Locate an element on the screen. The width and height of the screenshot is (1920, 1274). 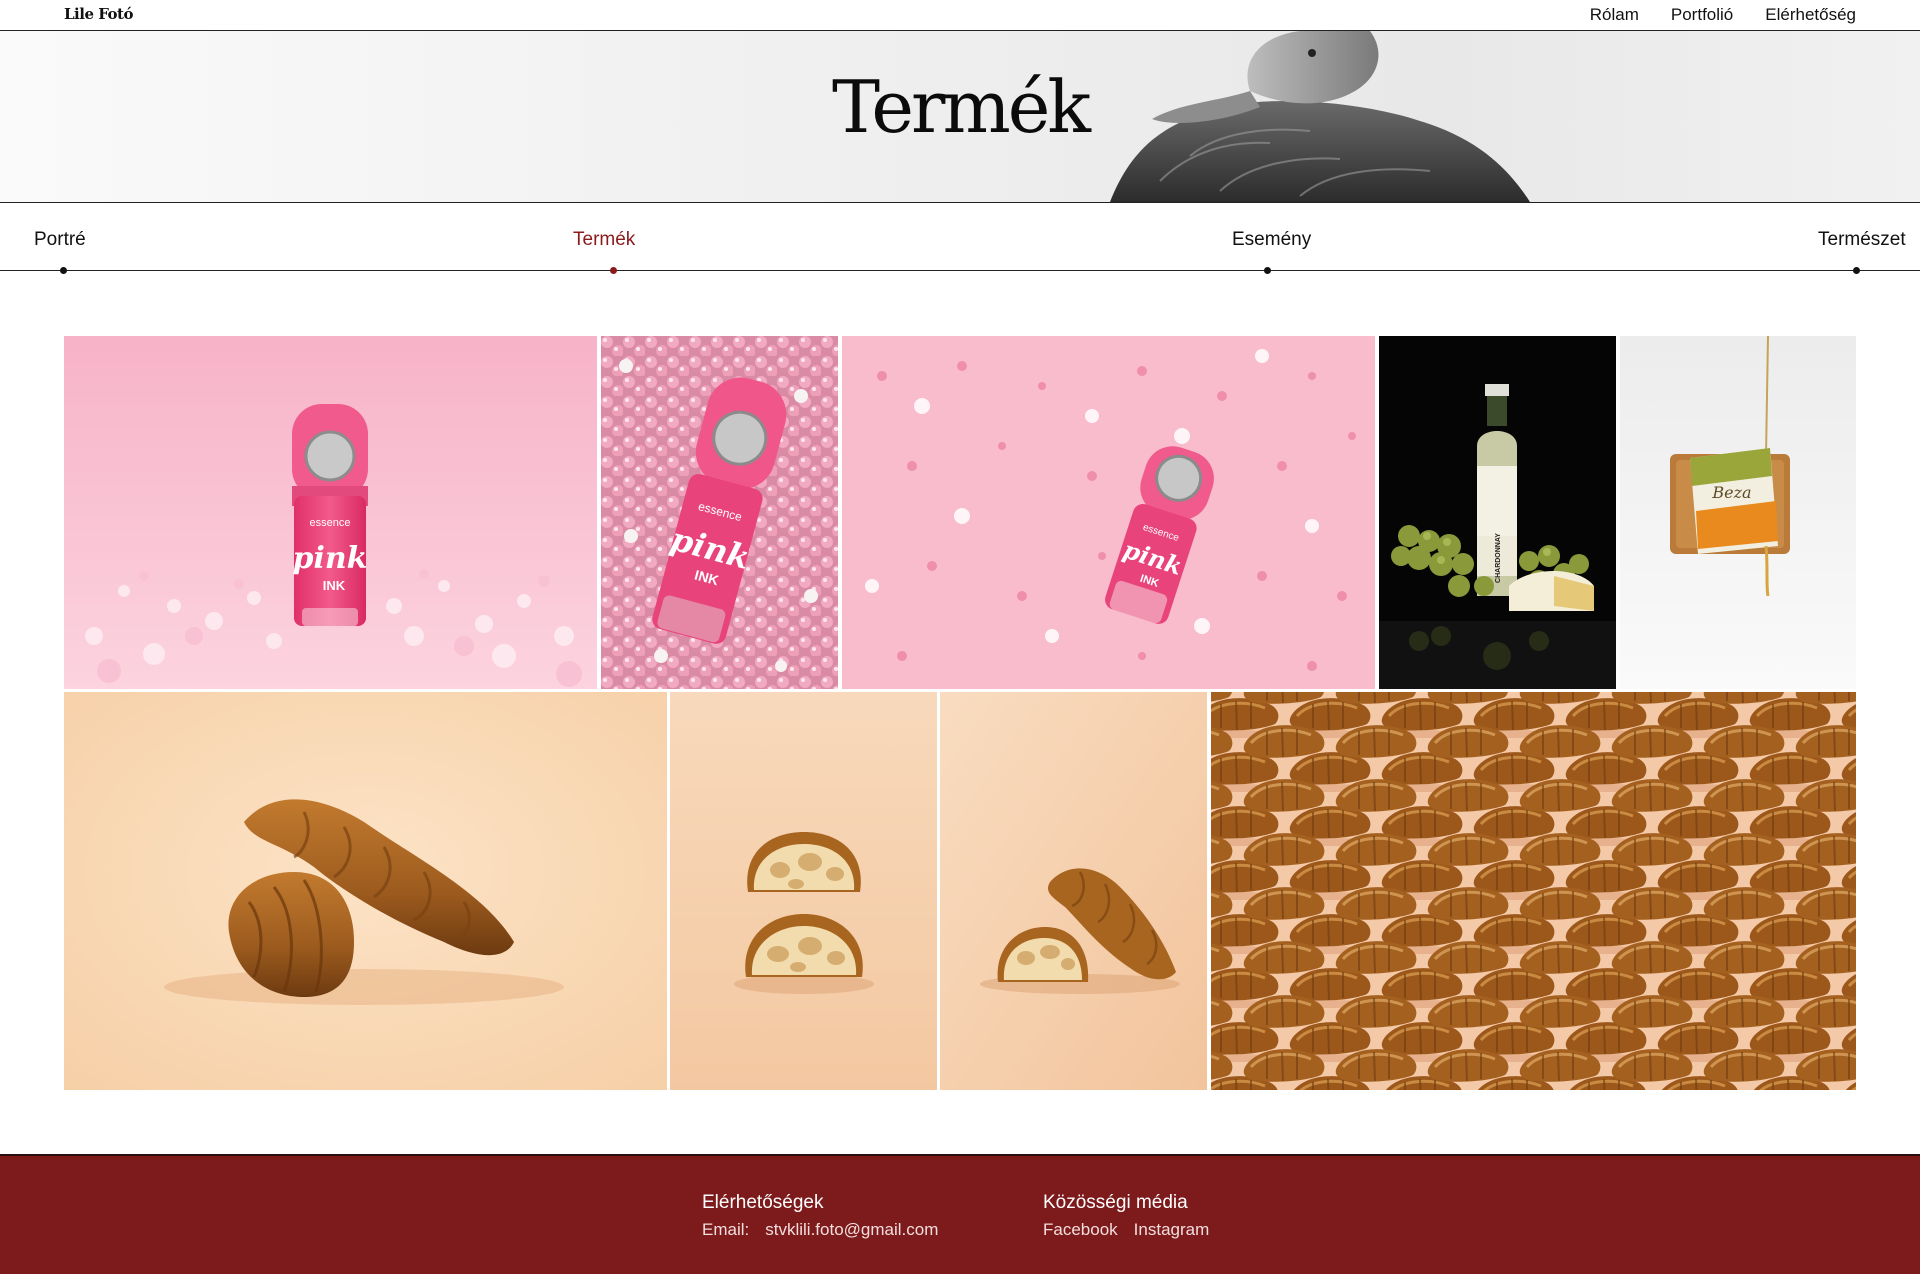
site-logo: Lile Fotó is located at coordinates (98, 14).